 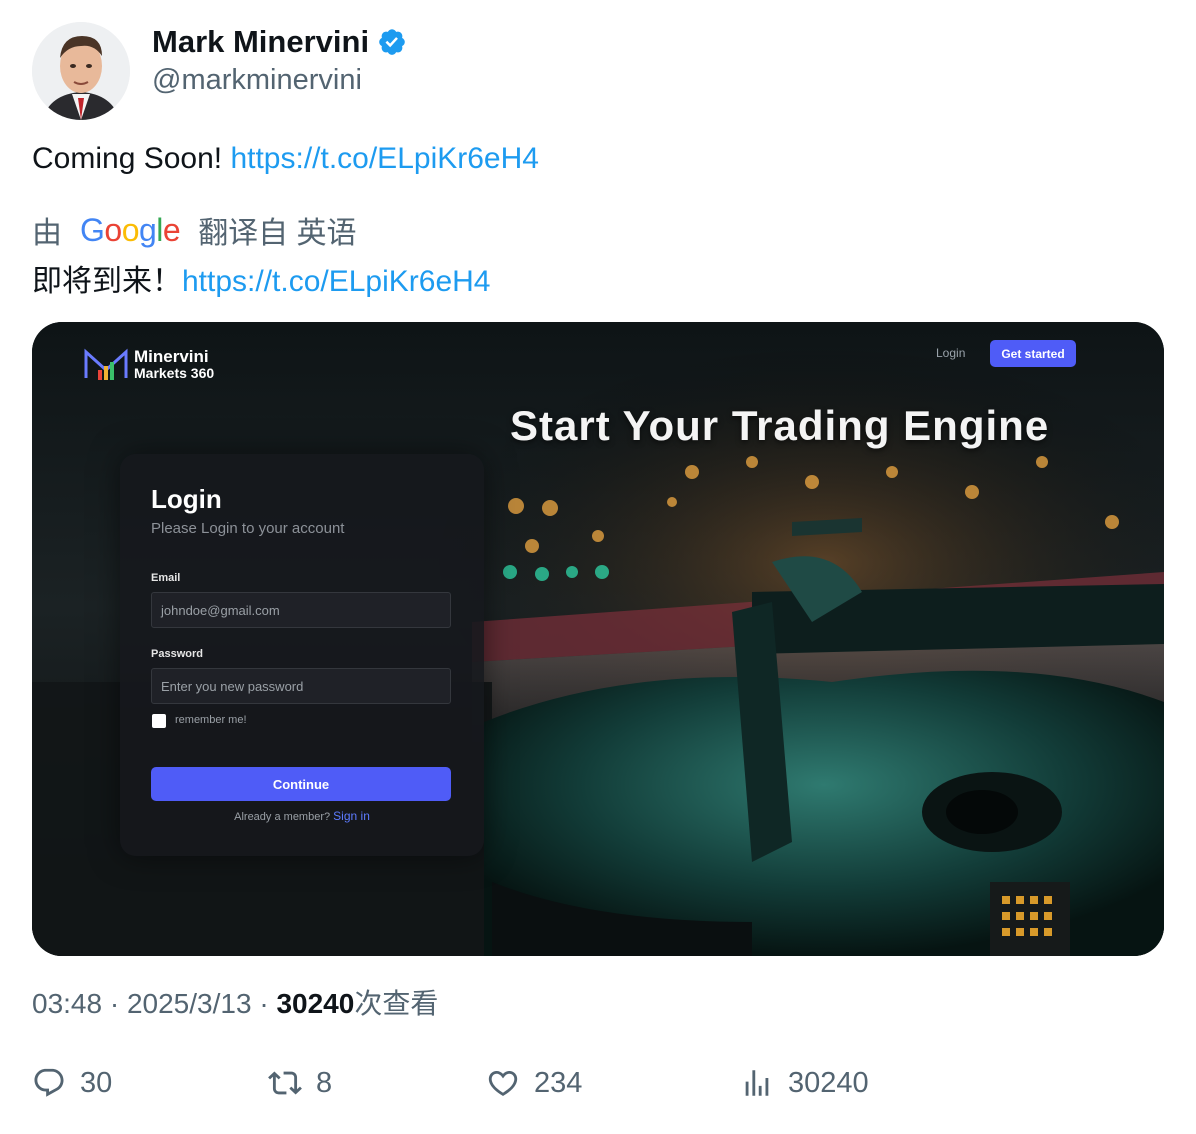 What do you see at coordinates (72, 1083) in the screenshot?
I see `reply-button: 30` at bounding box center [72, 1083].